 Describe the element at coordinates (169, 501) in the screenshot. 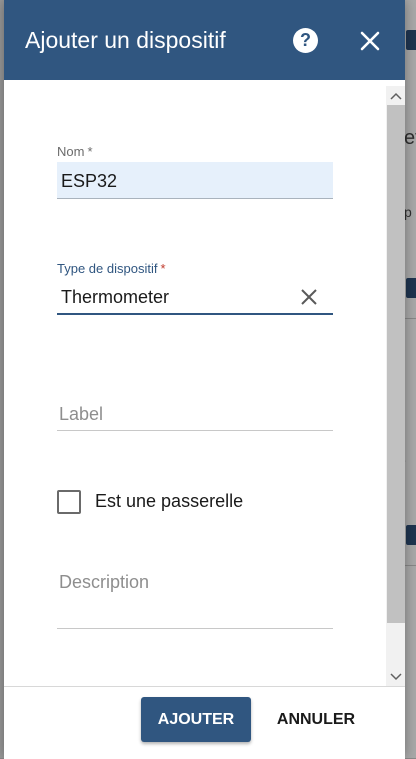

I see `gateway-checkbox-label: Est une passerelle` at that location.